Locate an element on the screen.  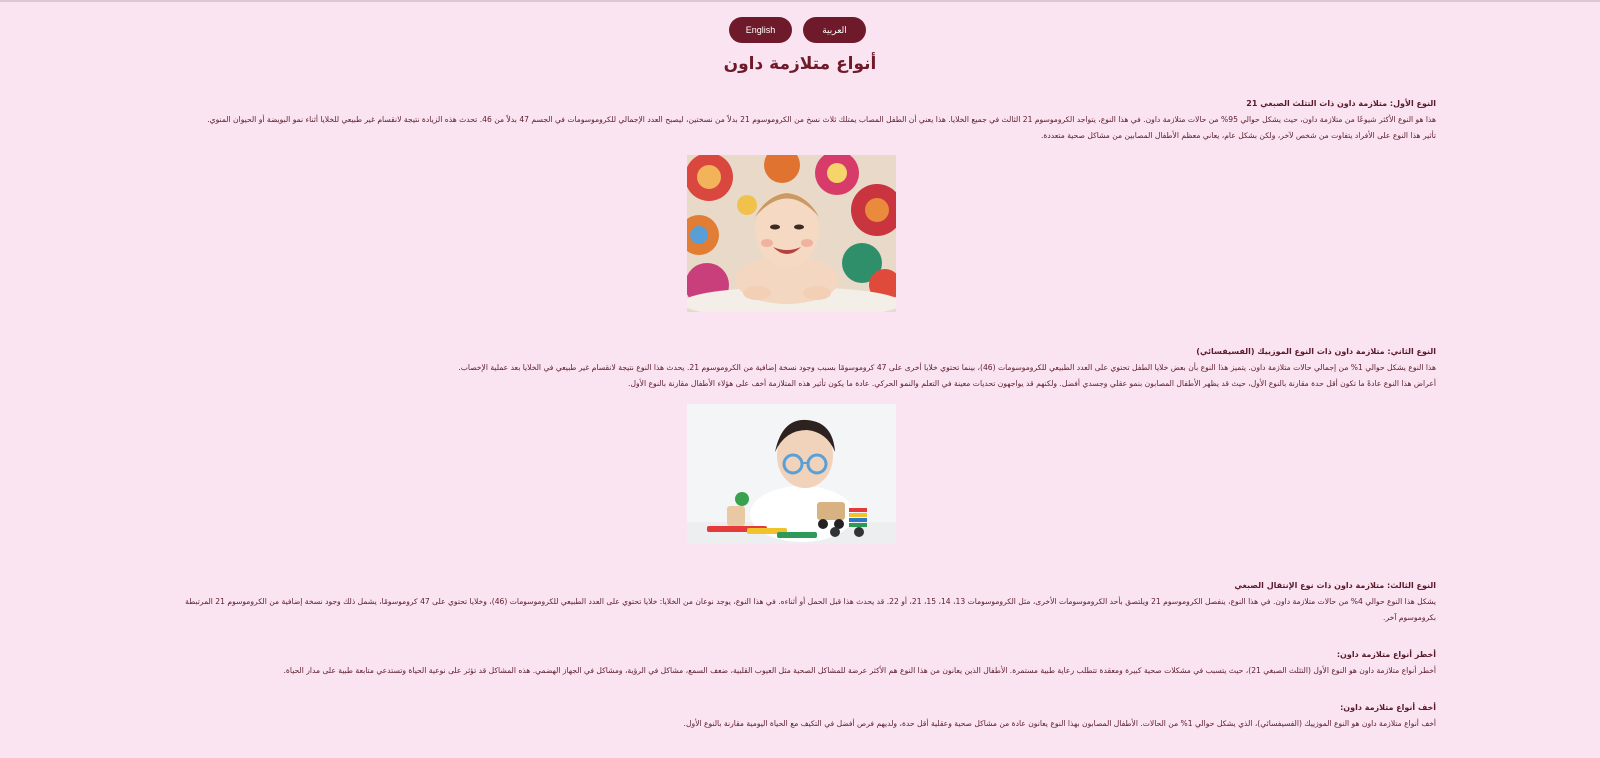
language-switcher: English العربية is located at coordinates (797, 30).